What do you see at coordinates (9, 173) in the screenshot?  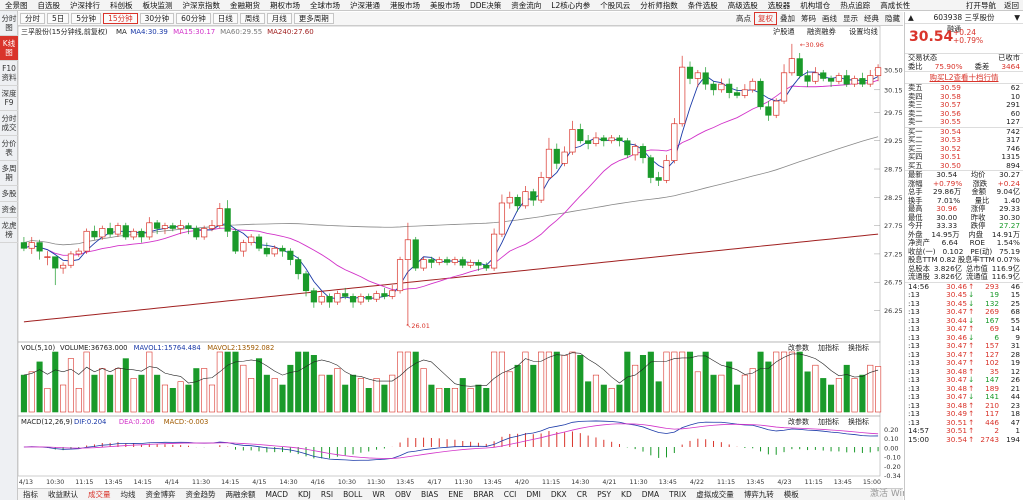 I see `sidebar-item: 多周期` at bounding box center [9, 173].